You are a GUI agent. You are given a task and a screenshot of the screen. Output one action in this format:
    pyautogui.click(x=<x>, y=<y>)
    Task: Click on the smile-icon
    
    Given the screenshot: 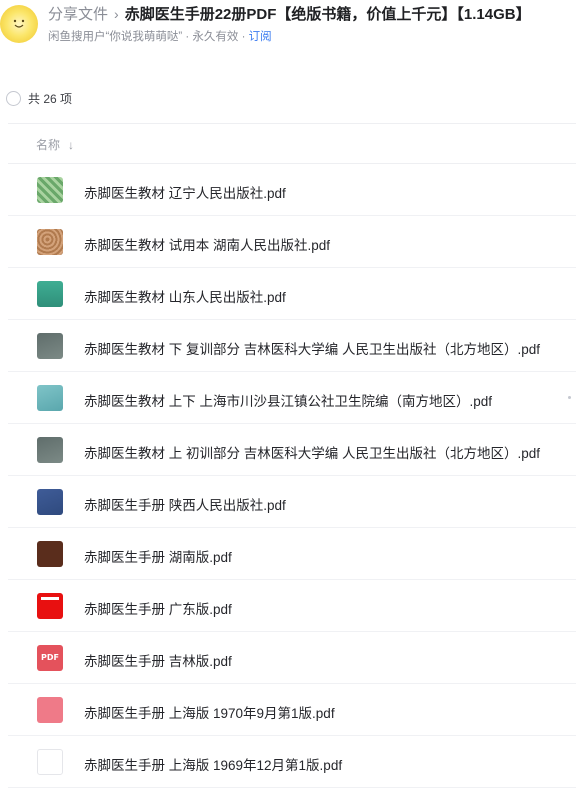 What is the action you would take?
    pyautogui.click(x=19, y=23)
    